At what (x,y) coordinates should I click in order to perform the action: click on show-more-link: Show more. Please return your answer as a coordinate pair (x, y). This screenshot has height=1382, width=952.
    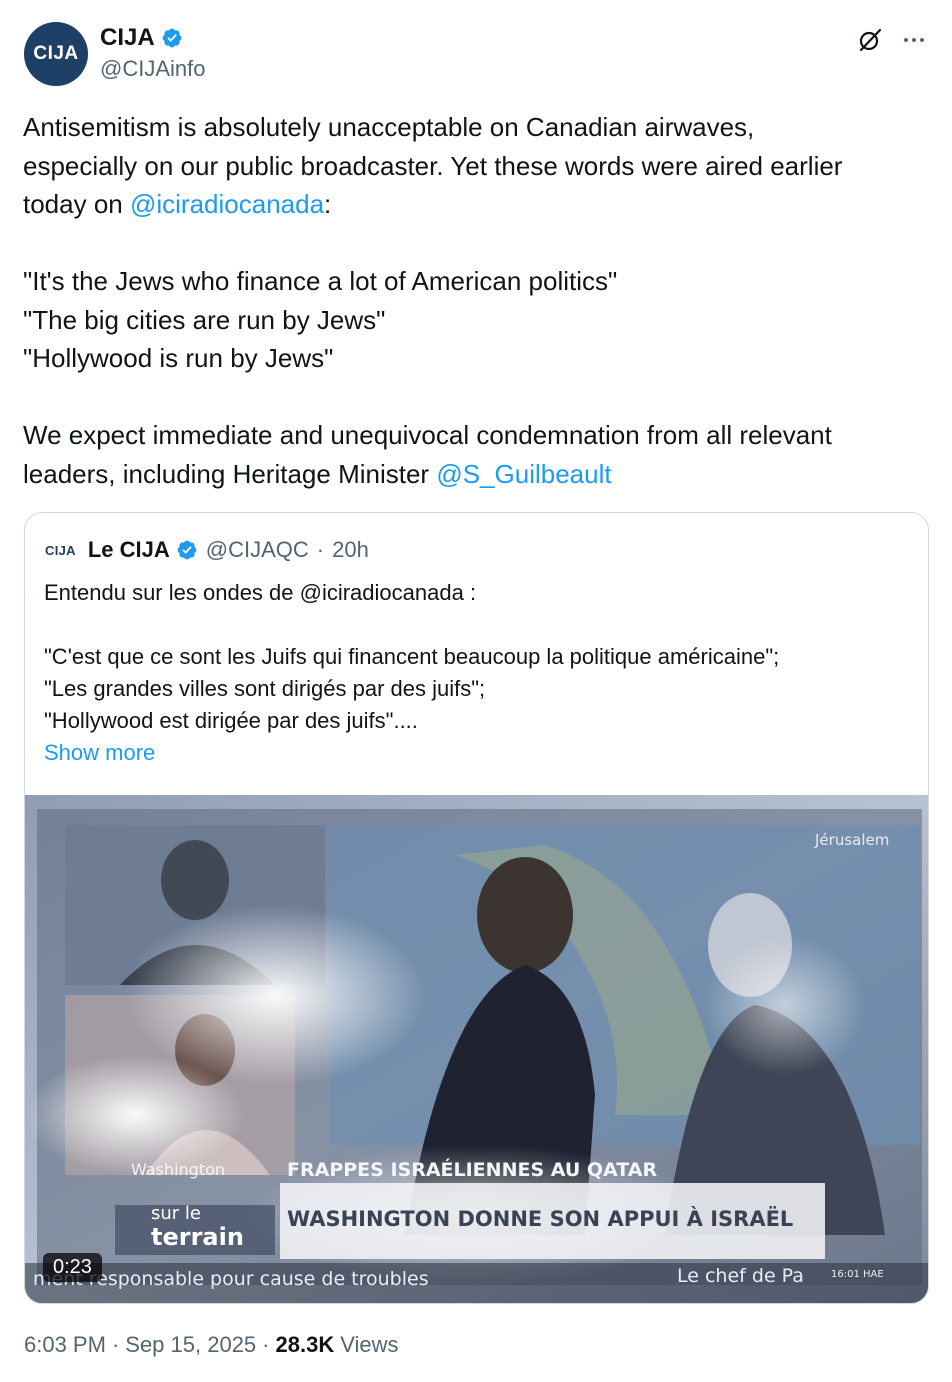
    Looking at the image, I should click on (474, 753).